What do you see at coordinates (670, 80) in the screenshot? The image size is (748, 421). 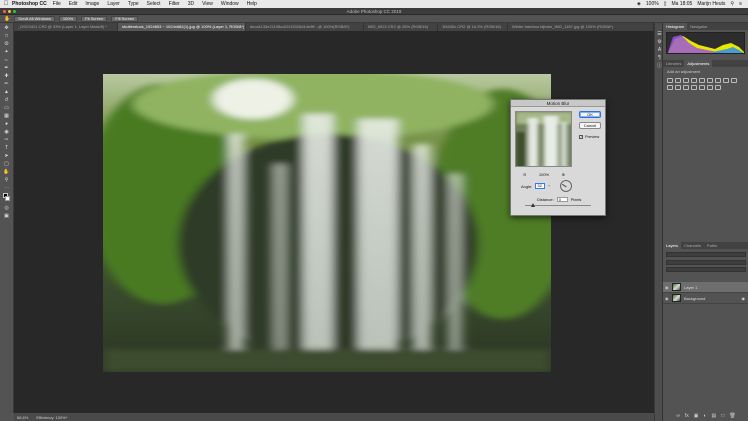 I see `brightness-icon` at bounding box center [670, 80].